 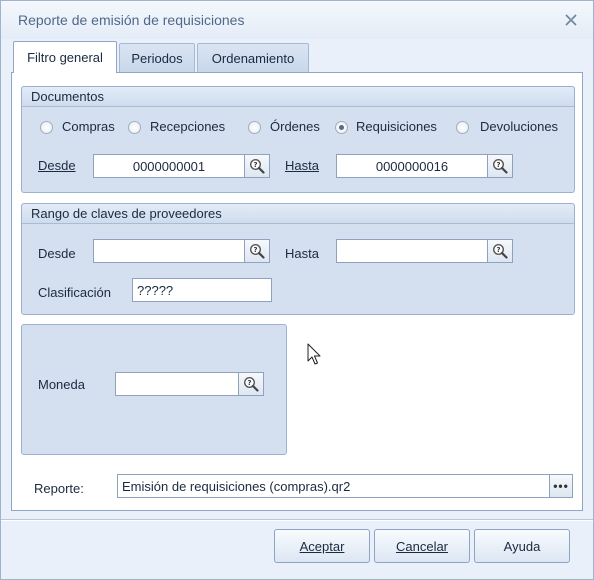 I want to click on proveedores-desde-lookup-button: ?, so click(x=257, y=251).